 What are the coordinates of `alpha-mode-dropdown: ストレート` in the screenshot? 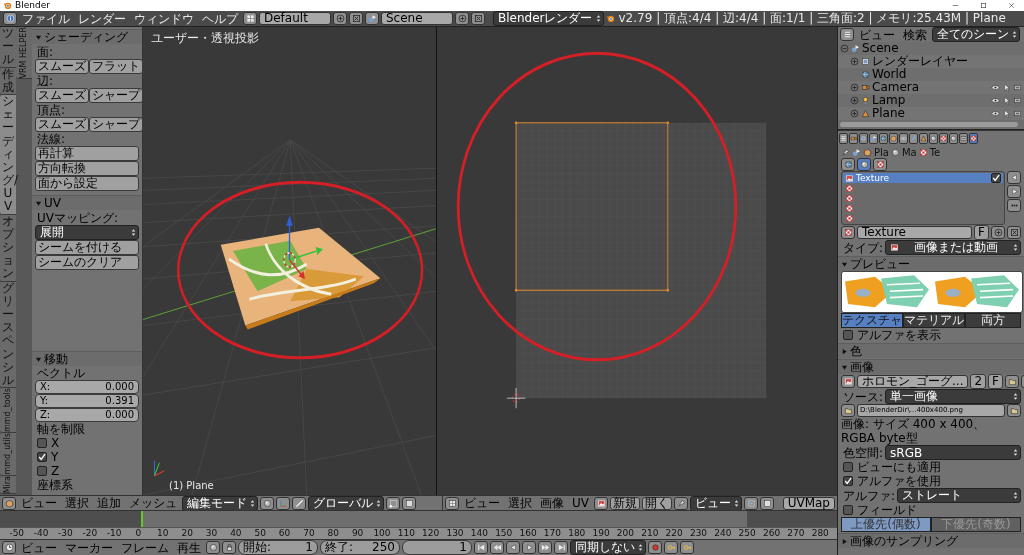 It's located at (959, 495).